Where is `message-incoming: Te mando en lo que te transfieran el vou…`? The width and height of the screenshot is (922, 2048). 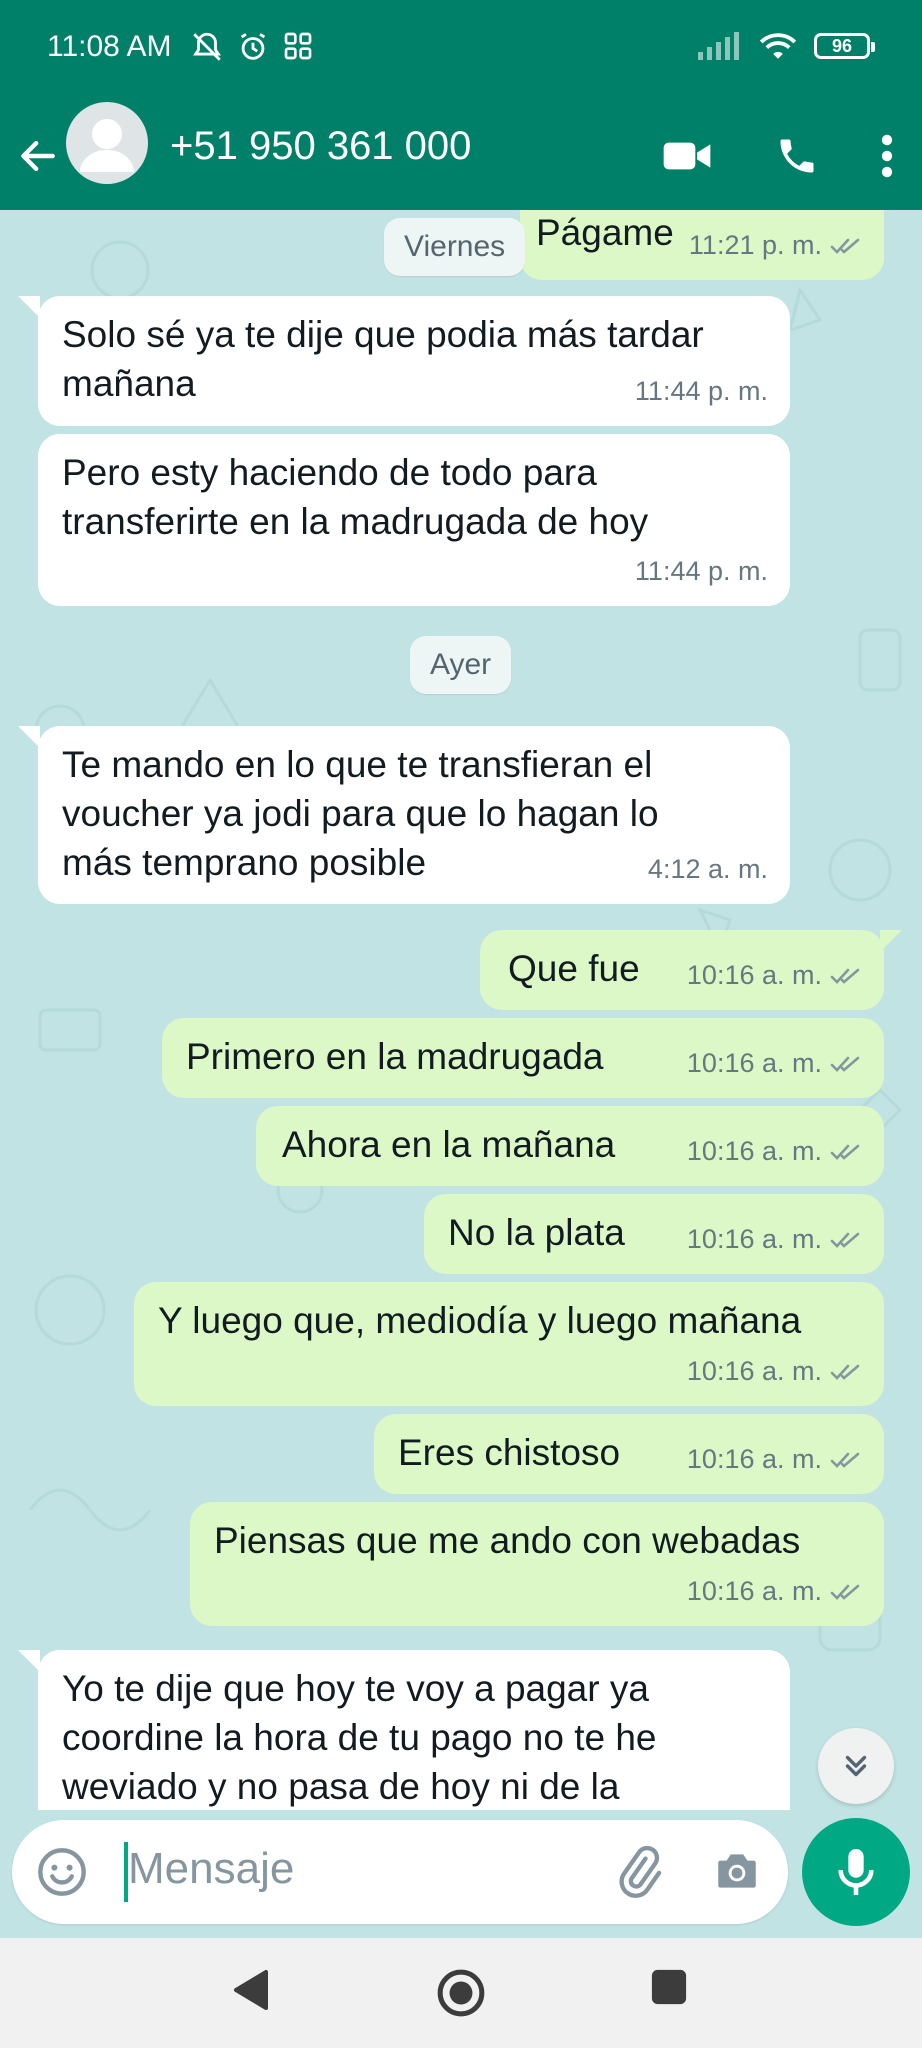 message-incoming: Te mando en lo que te transfieran el vou… is located at coordinates (414, 815).